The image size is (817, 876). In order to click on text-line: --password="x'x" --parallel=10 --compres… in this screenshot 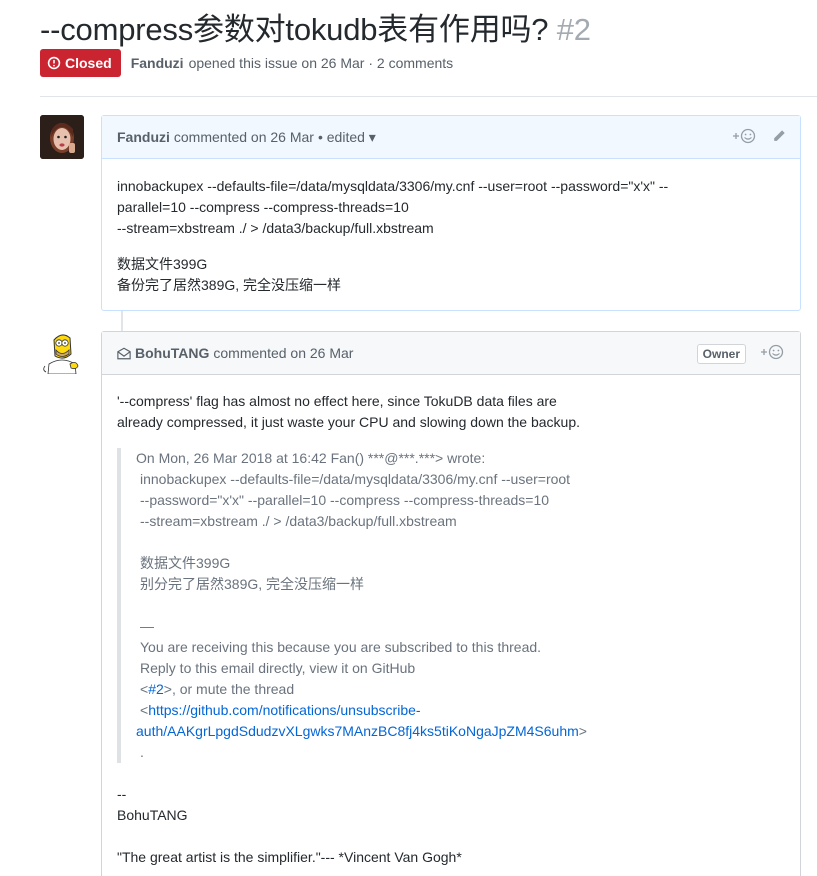, I will do `click(345, 500)`.